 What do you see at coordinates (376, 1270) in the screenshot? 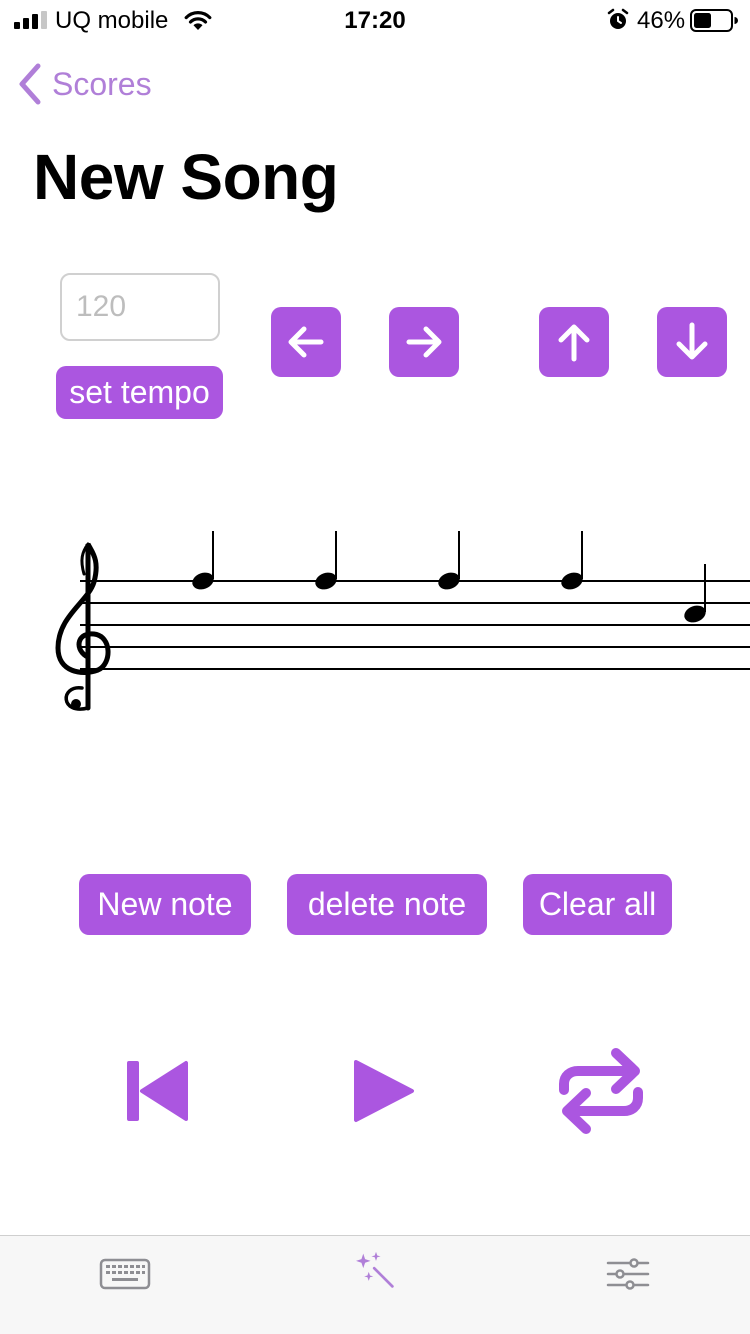
I see `magic-wand-icon` at bounding box center [376, 1270].